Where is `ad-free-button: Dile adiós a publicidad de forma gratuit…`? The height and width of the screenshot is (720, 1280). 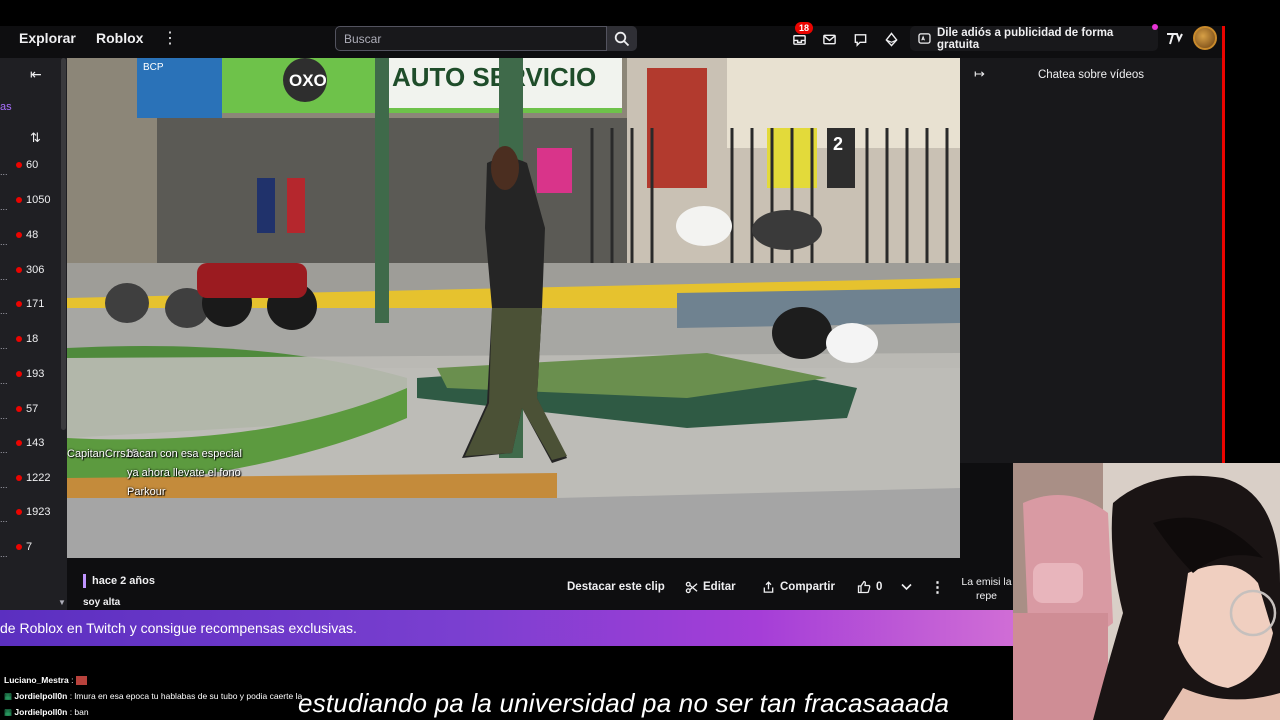 ad-free-button: Dile adiós a publicidad de forma gratuit… is located at coordinates (1034, 38).